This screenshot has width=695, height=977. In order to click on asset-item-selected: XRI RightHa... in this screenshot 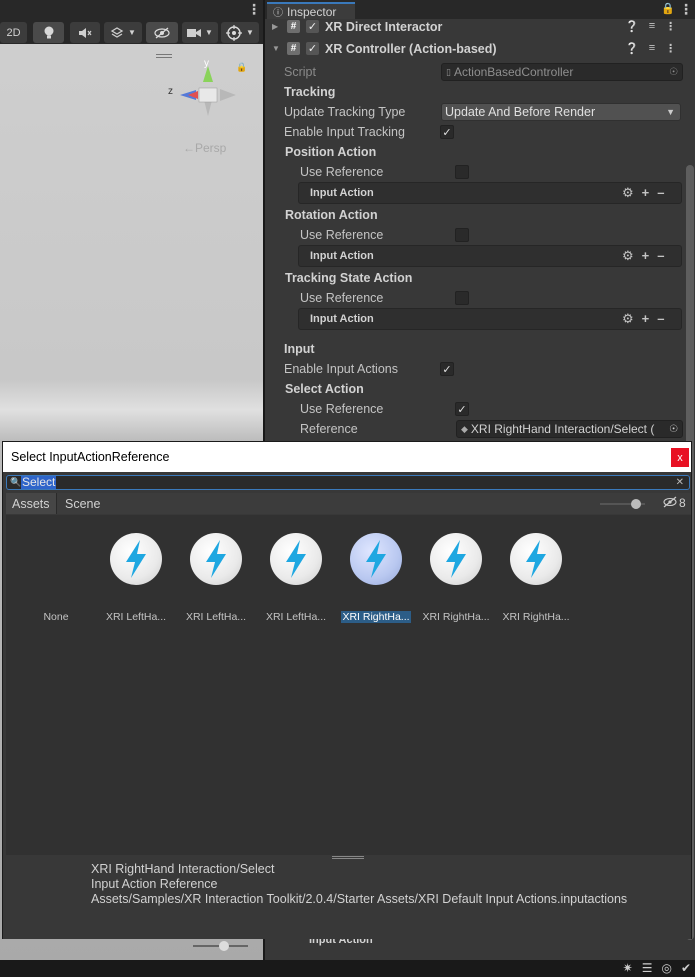, I will do `click(376, 577)`.